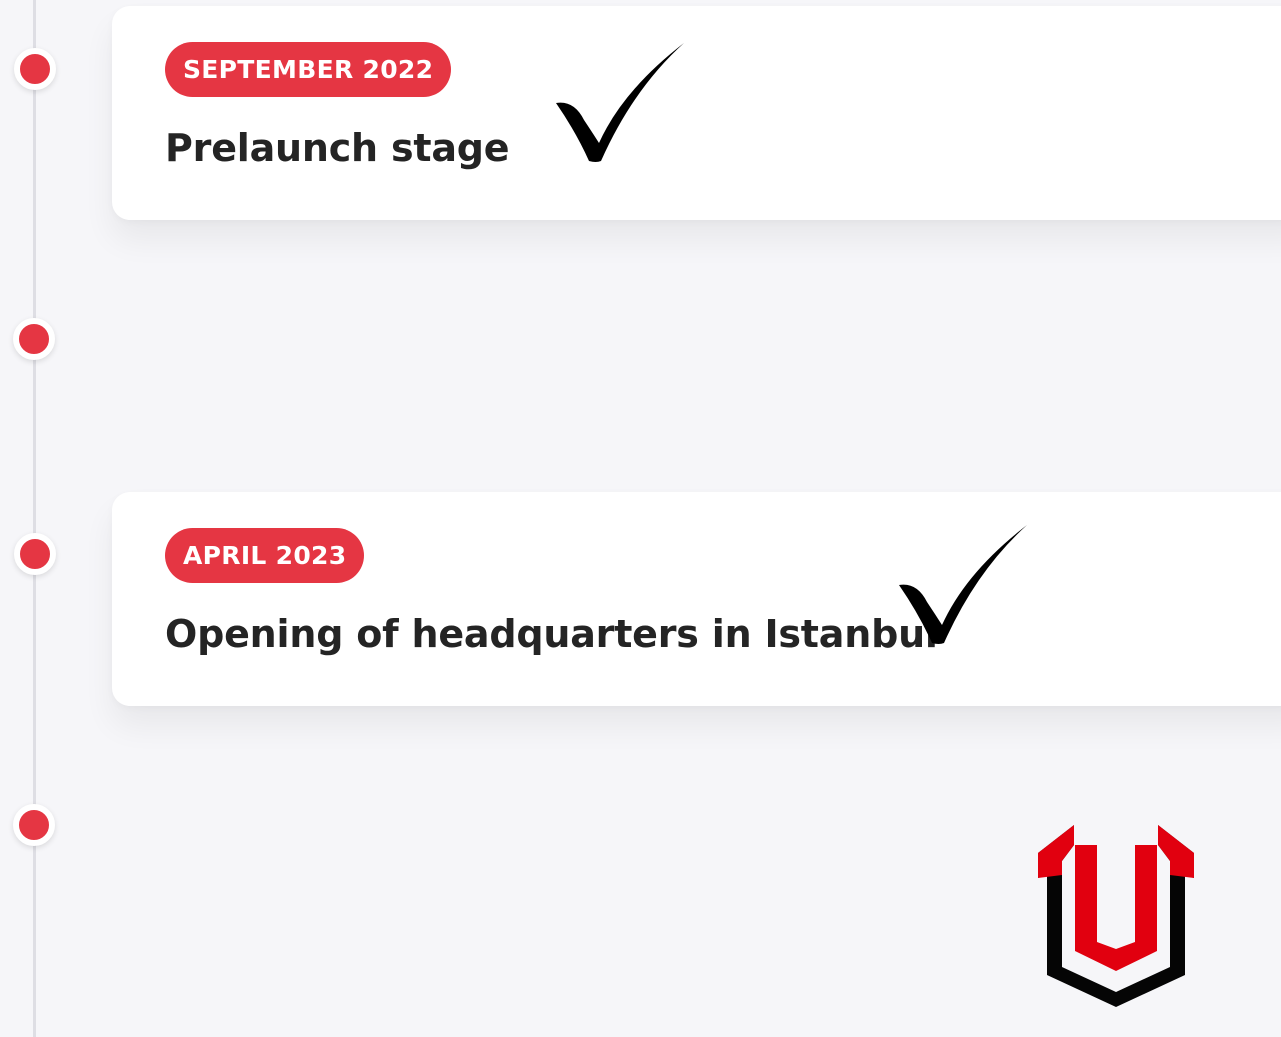  What do you see at coordinates (551, 634) in the screenshot?
I see `milestone-title: Opening of headquarters in Istanbul` at bounding box center [551, 634].